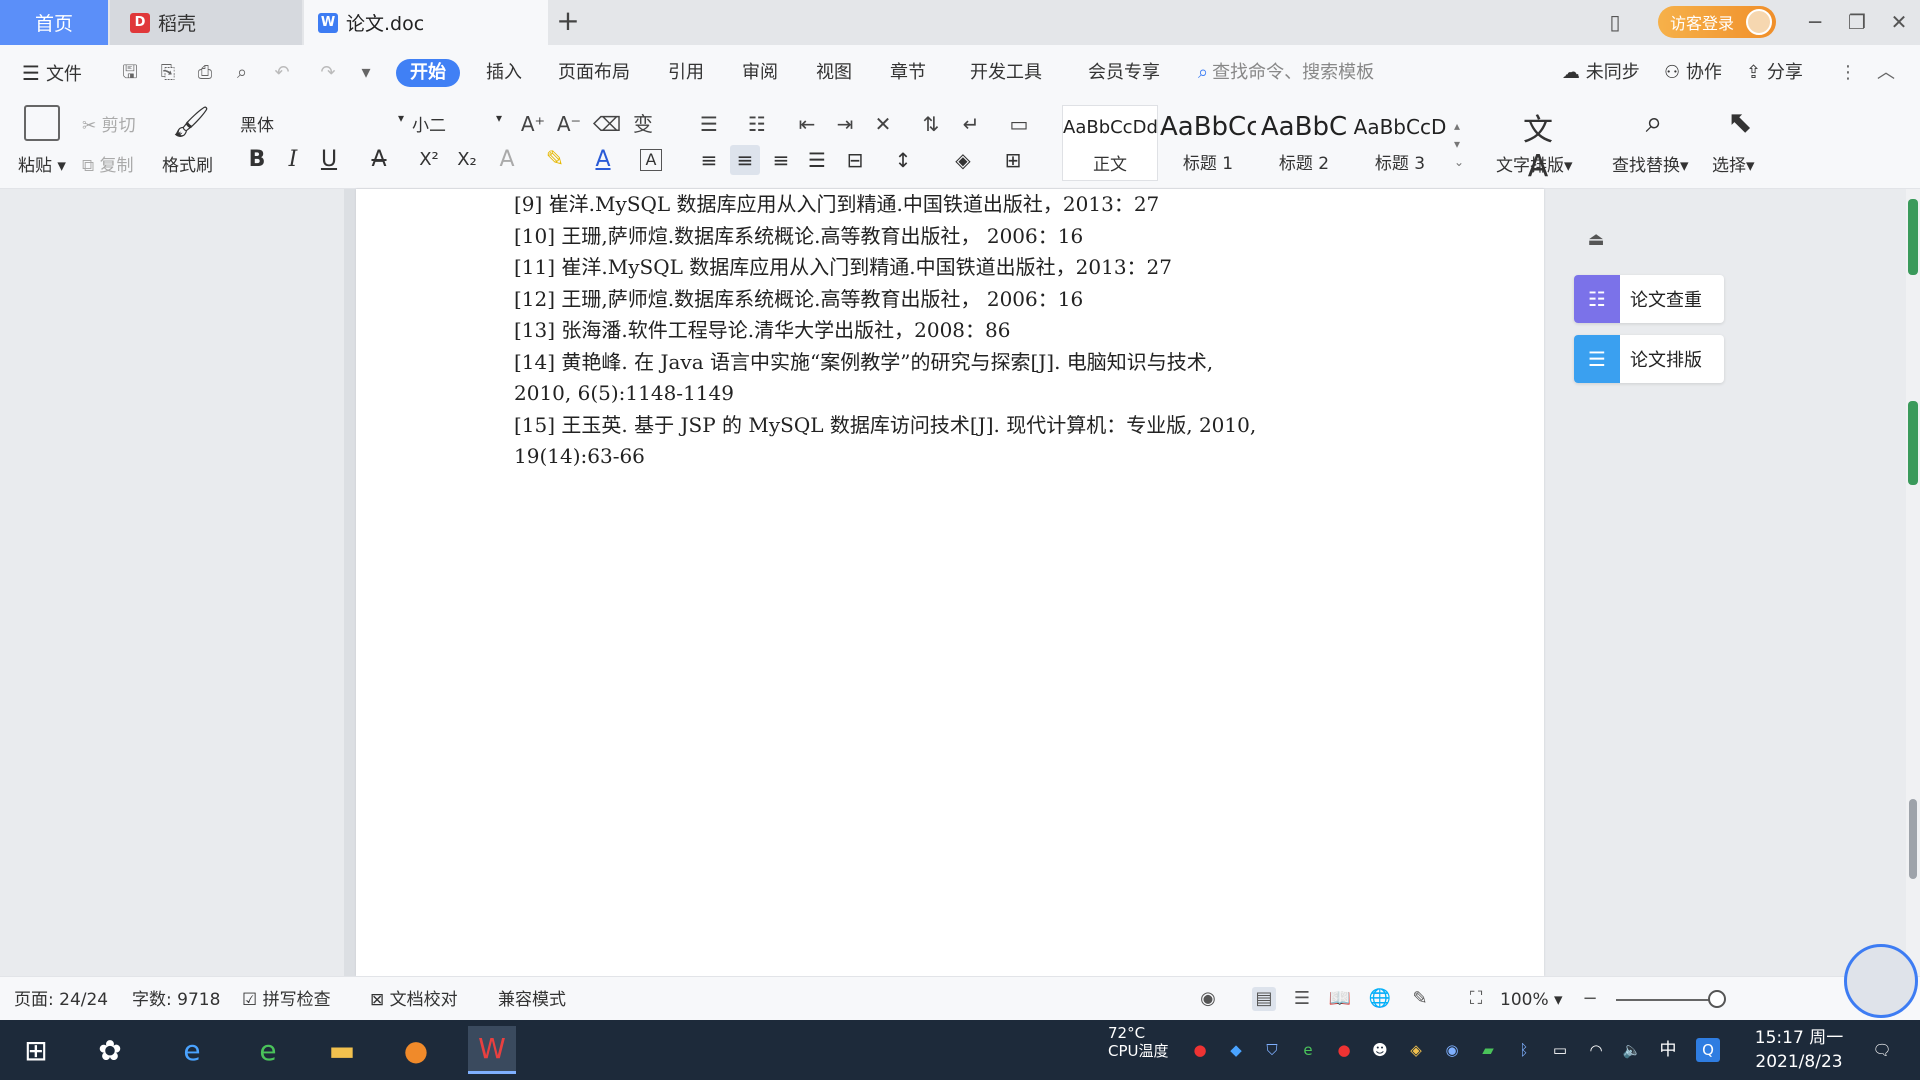 The image size is (1920, 1080). Describe the element at coordinates (651, 160) in the screenshot. I see `char-border-icon: A` at that location.